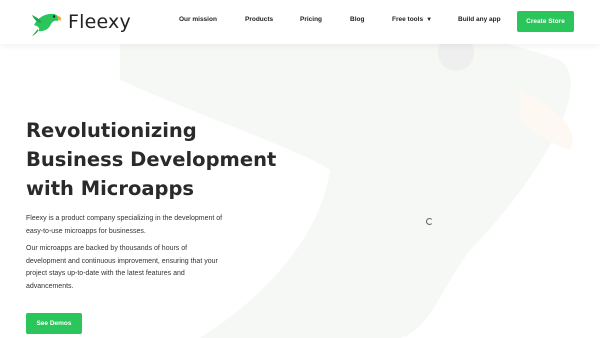  What do you see at coordinates (111, 130) in the screenshot?
I see `hero-title-line: Revolutionizing` at bounding box center [111, 130].